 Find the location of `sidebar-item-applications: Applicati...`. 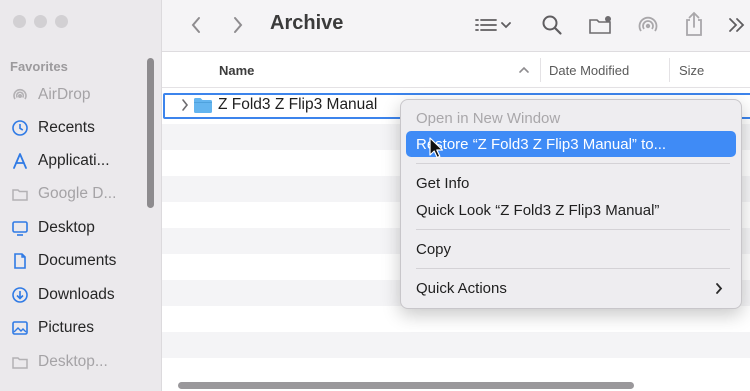

sidebar-item-applications: Applicati... is located at coordinates (60, 161).